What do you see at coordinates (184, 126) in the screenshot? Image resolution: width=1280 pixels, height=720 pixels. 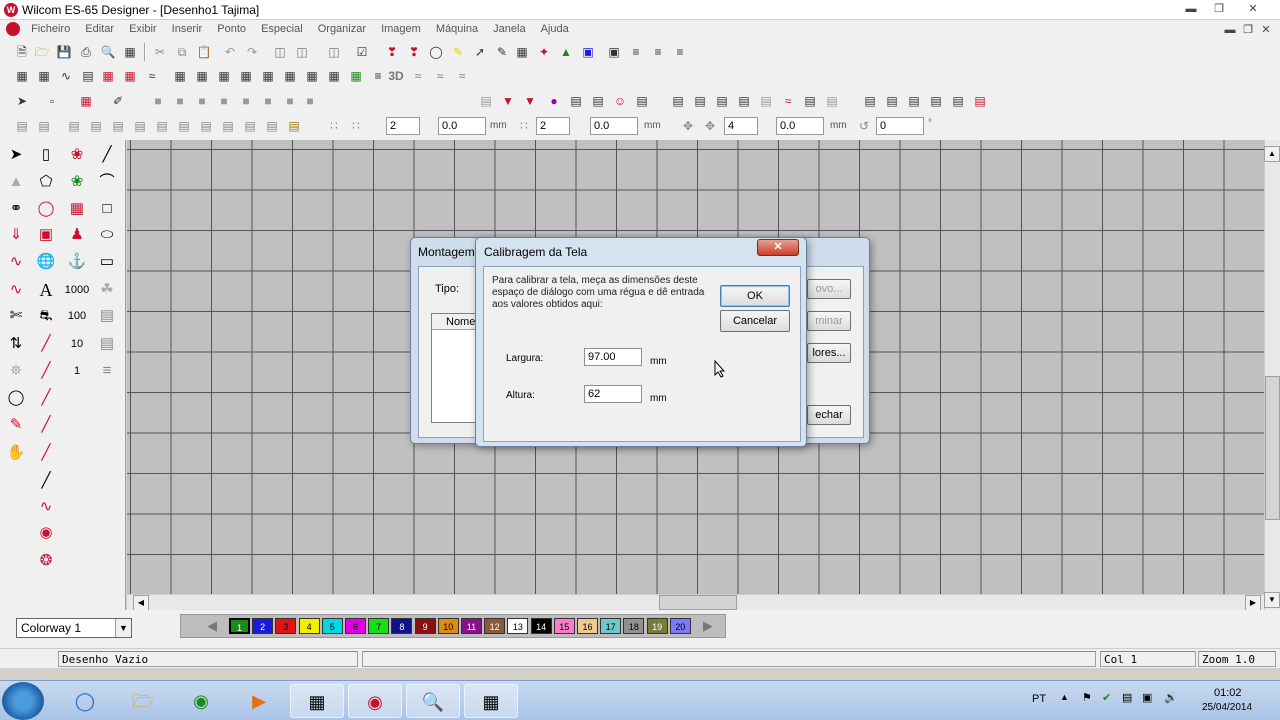 I see `transform8-icon: ▤` at bounding box center [184, 126].